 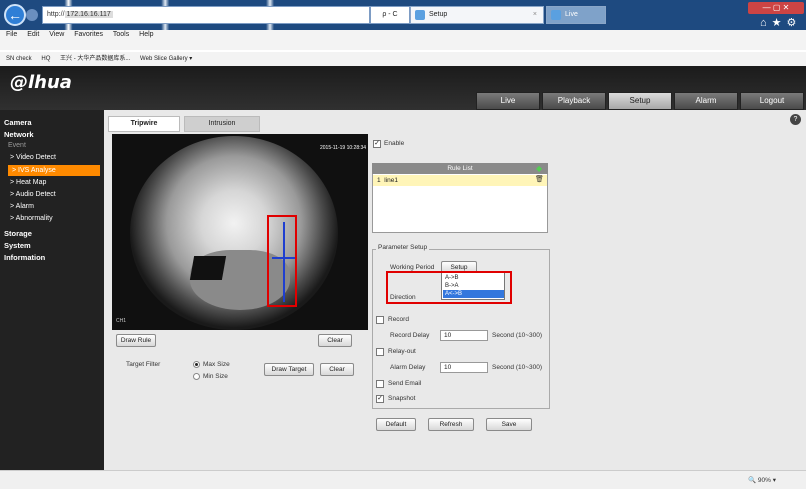 What do you see at coordinates (517, 367) in the screenshot?
I see `alarm-delay-unit: Second (10~300)` at bounding box center [517, 367].